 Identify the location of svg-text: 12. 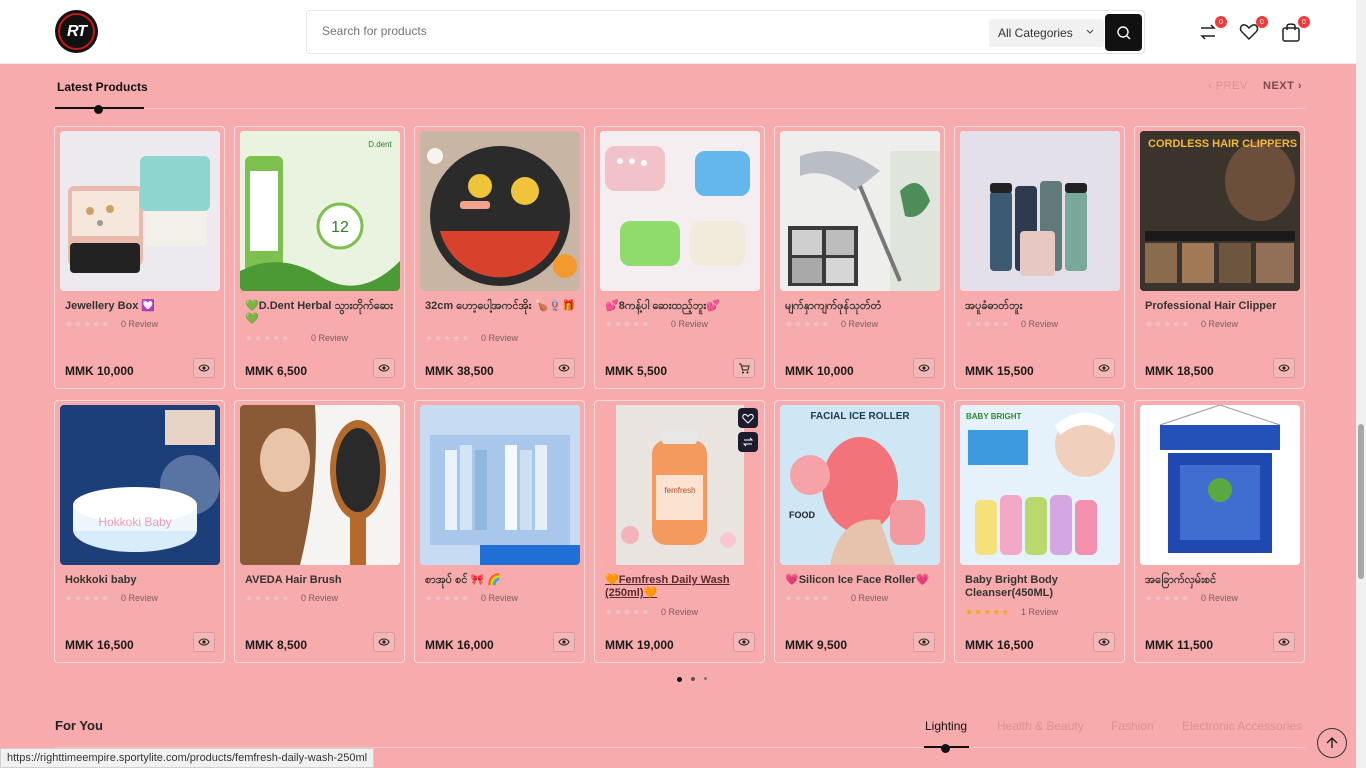
(340, 227).